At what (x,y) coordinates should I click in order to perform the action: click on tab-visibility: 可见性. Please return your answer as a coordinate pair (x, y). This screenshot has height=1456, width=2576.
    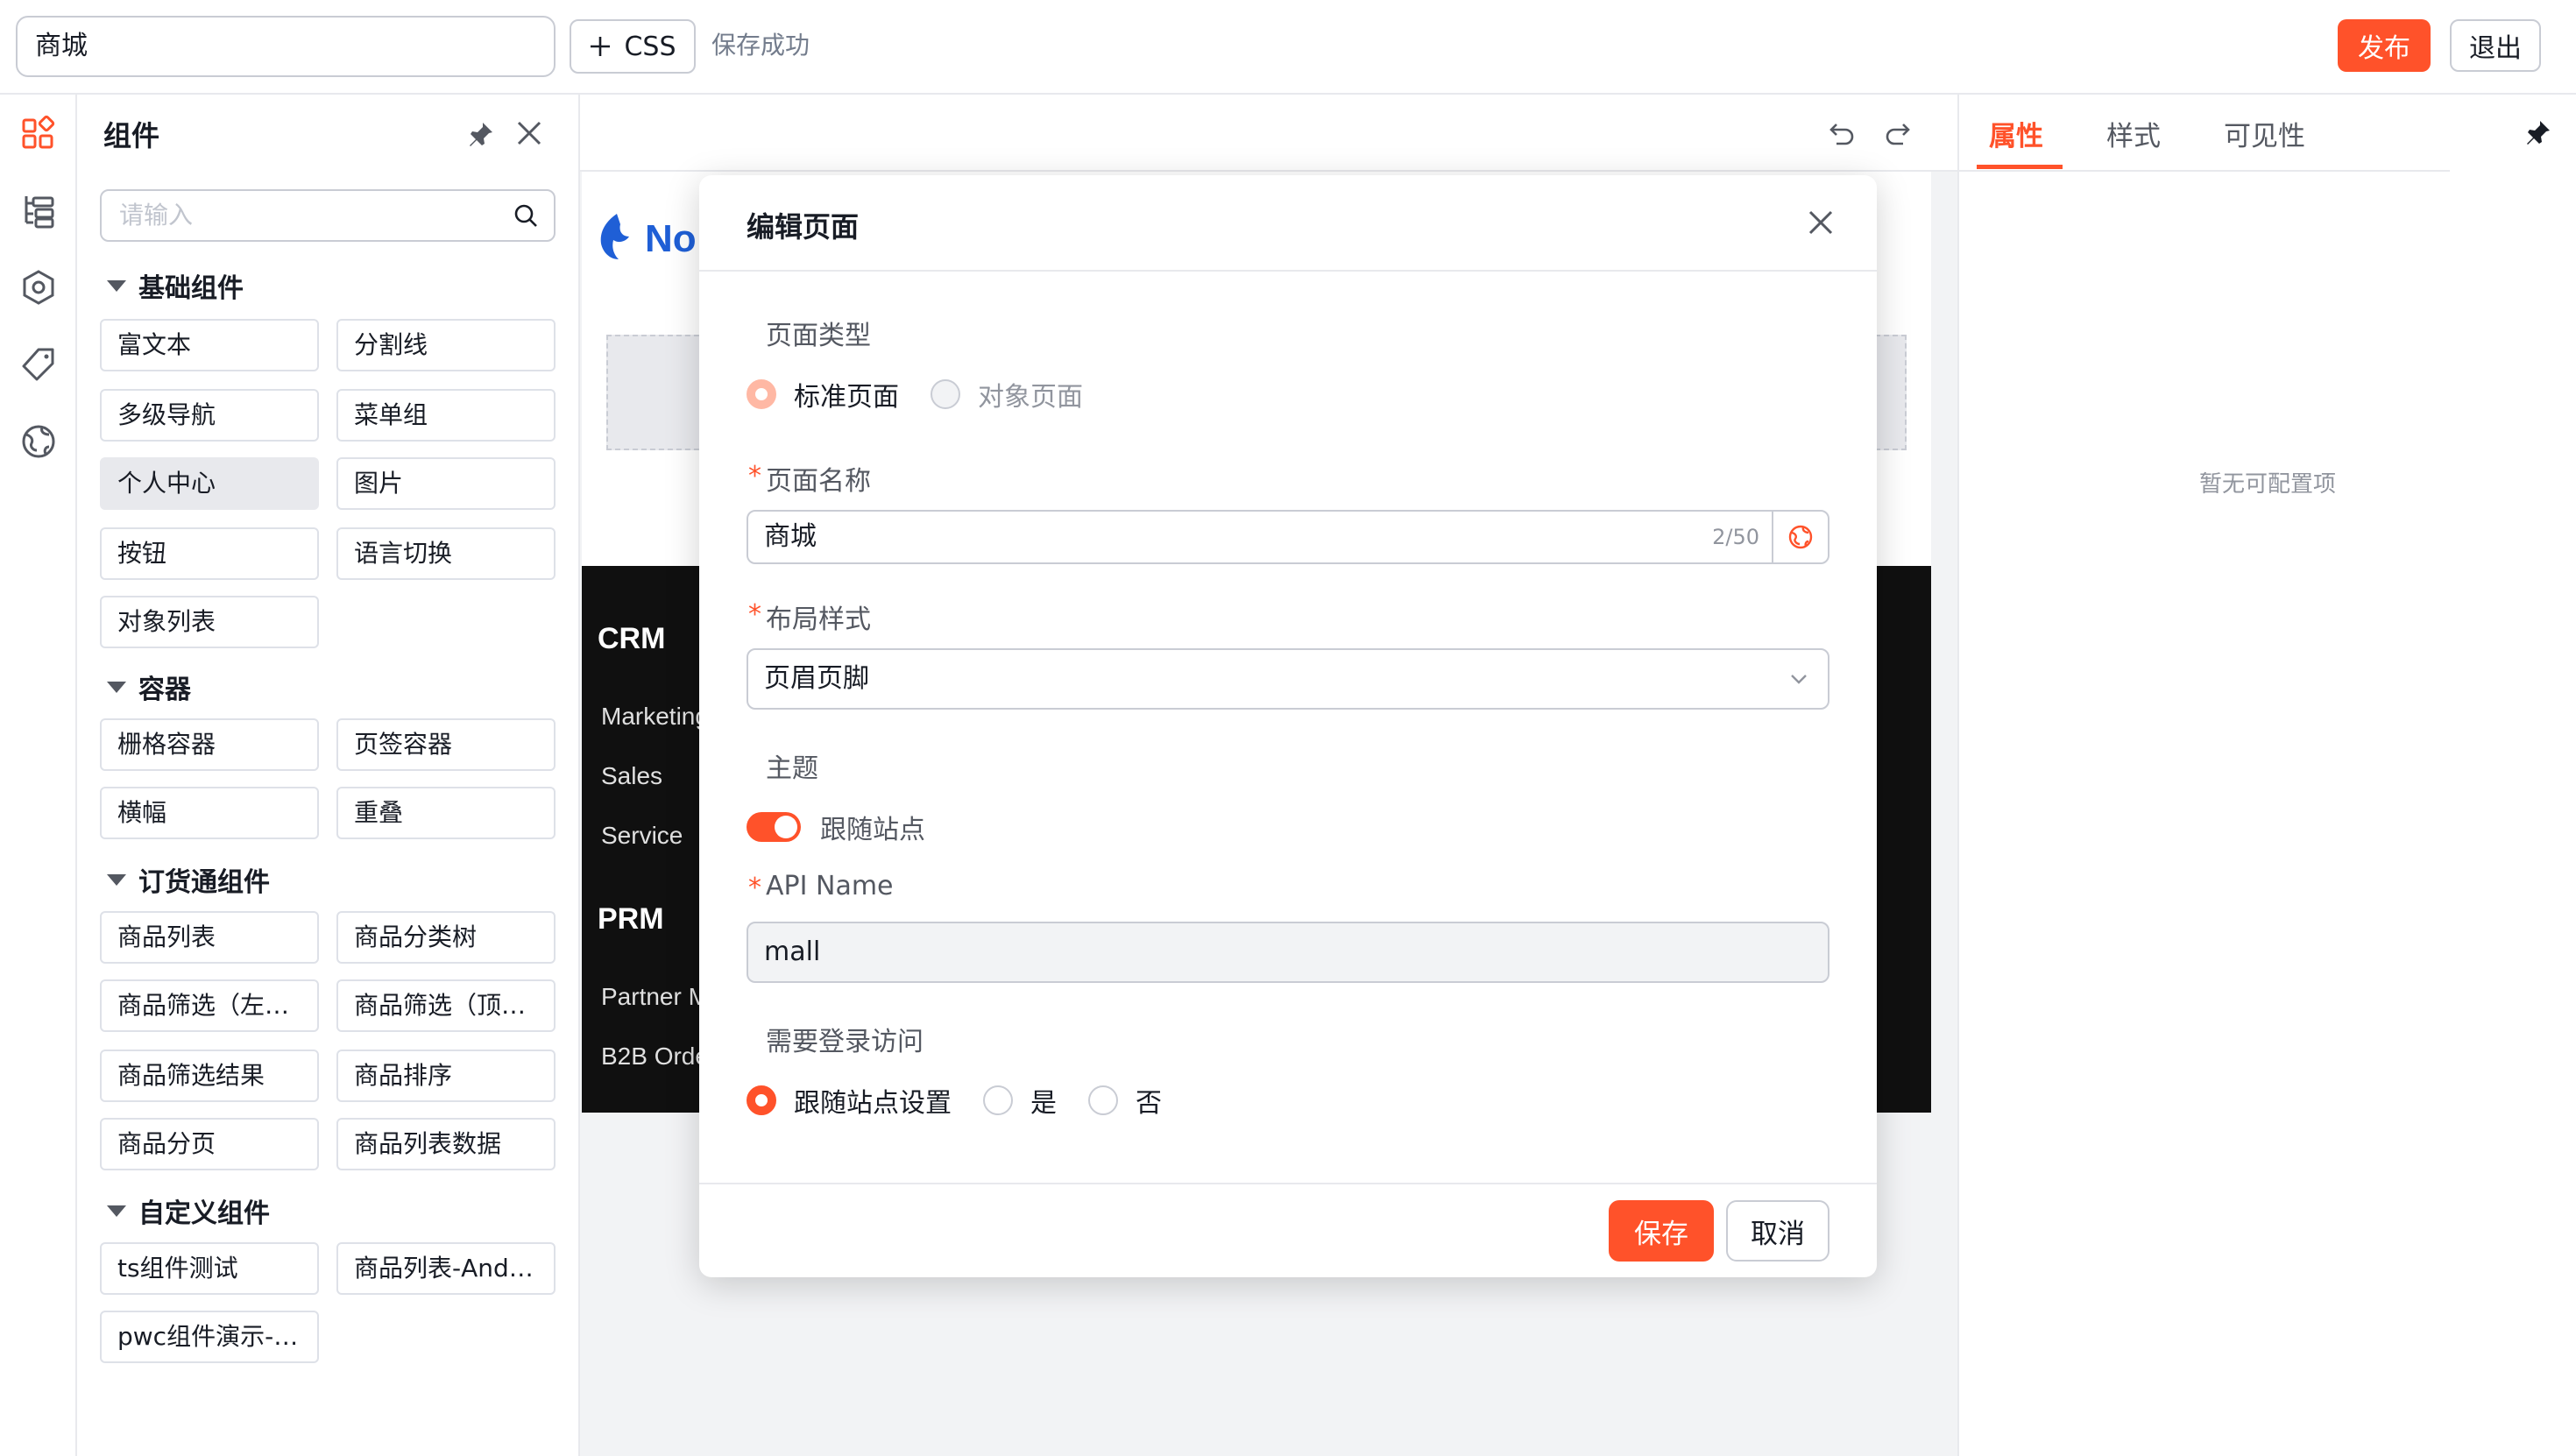
    Looking at the image, I should click on (2264, 133).